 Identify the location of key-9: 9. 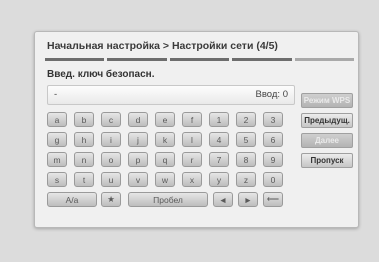
(273, 159).